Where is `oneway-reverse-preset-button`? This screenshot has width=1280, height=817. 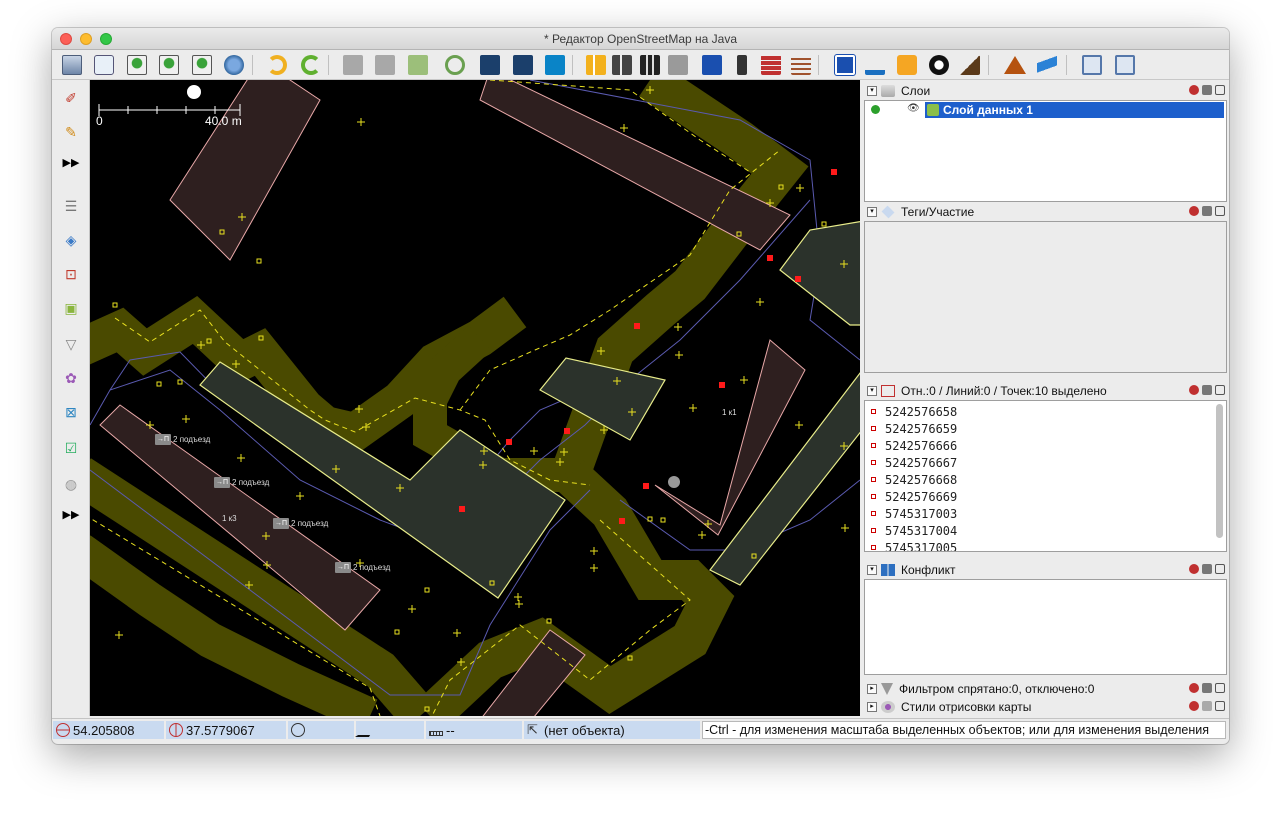 oneway-reverse-preset-button is located at coordinates (522, 65).